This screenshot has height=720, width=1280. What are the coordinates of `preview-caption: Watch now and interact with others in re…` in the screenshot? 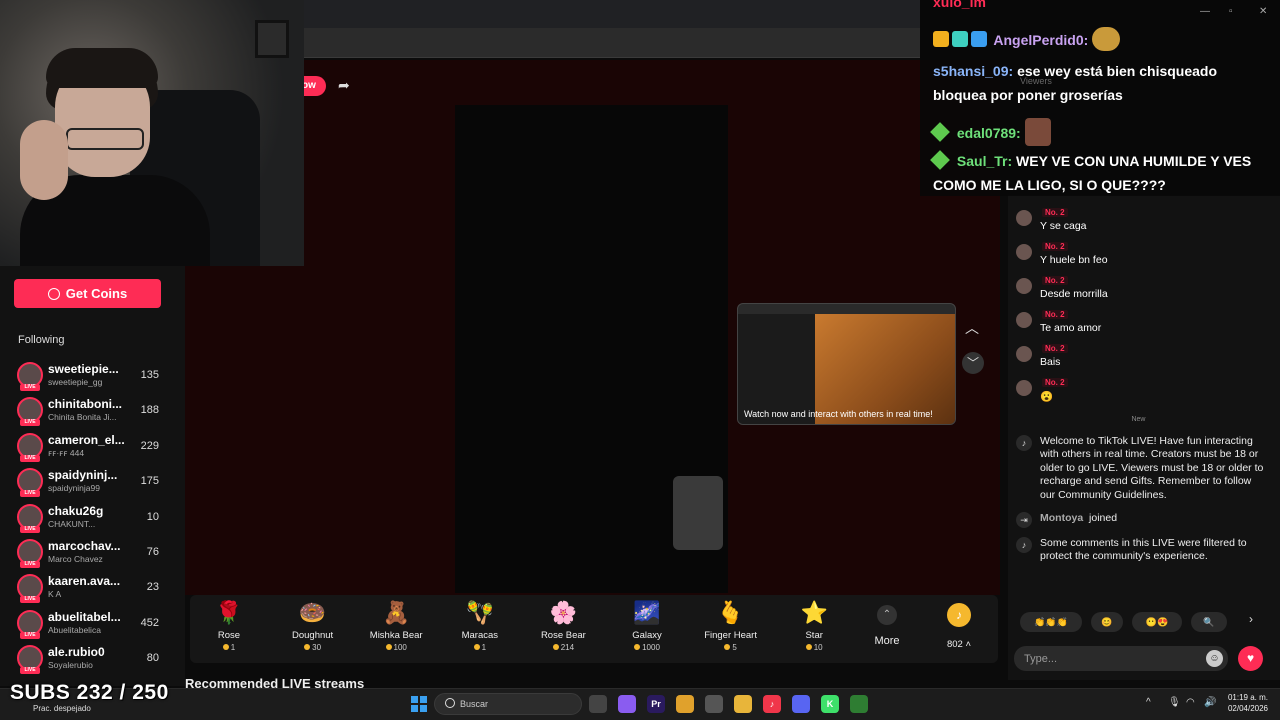 It's located at (838, 414).